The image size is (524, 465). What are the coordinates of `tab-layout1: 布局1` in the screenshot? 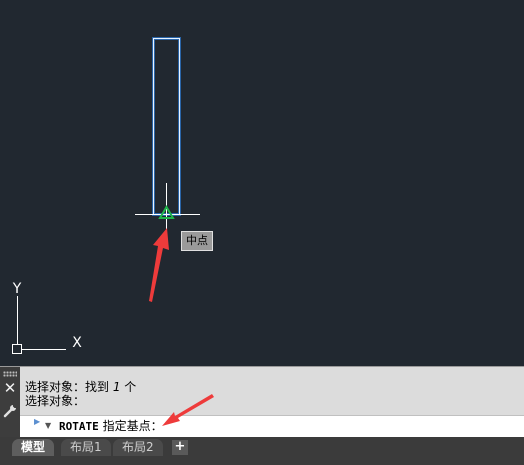 It's located at (86, 447).